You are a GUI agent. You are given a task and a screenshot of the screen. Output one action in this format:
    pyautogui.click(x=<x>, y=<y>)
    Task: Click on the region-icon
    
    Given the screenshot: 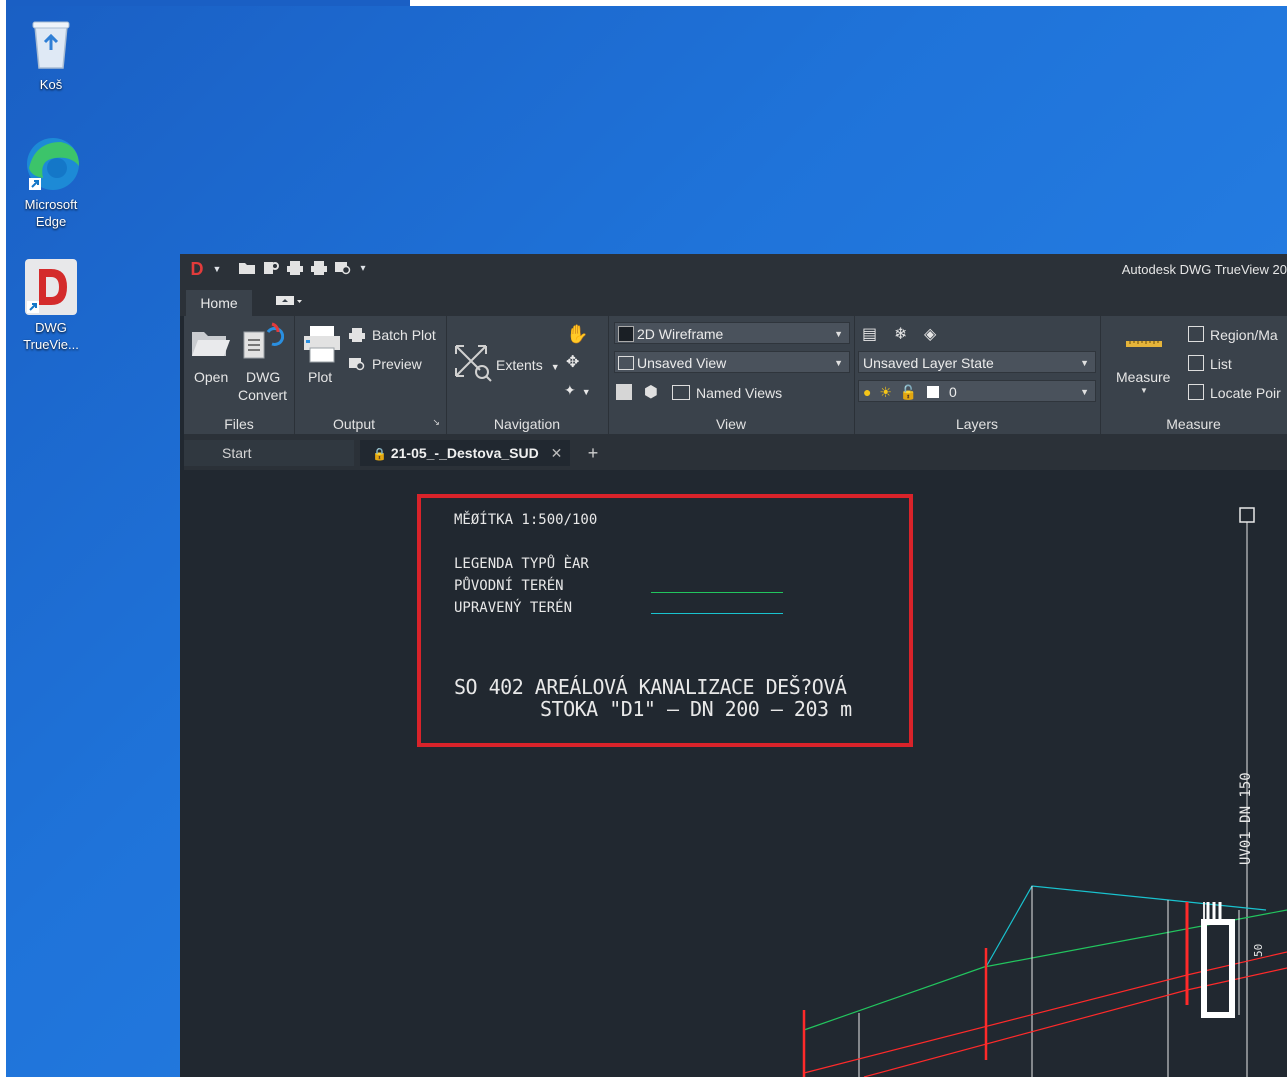 What is the action you would take?
    pyautogui.click(x=1196, y=334)
    